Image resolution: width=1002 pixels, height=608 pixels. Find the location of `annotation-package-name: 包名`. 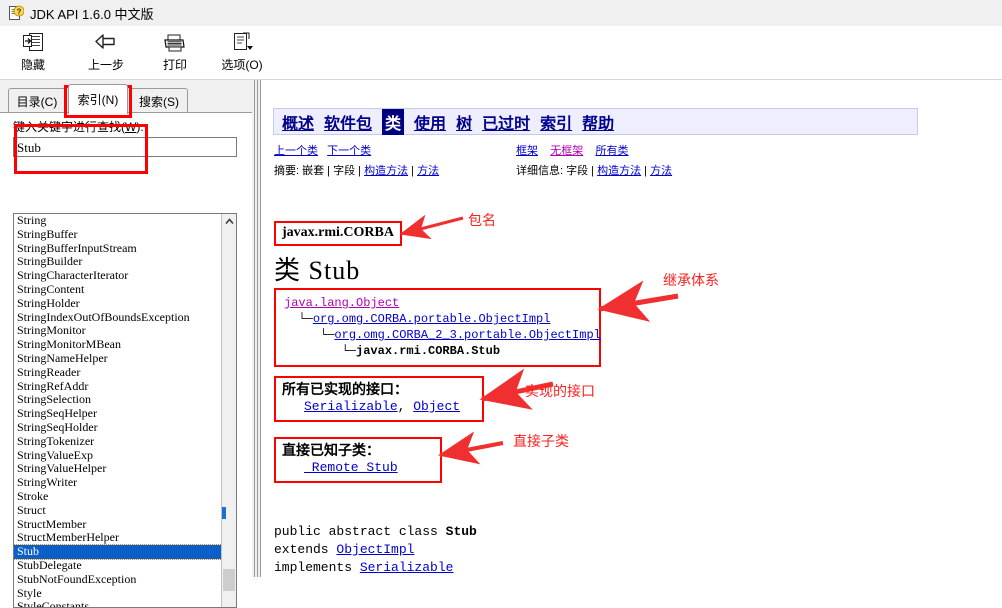

annotation-package-name: 包名 is located at coordinates (482, 220).